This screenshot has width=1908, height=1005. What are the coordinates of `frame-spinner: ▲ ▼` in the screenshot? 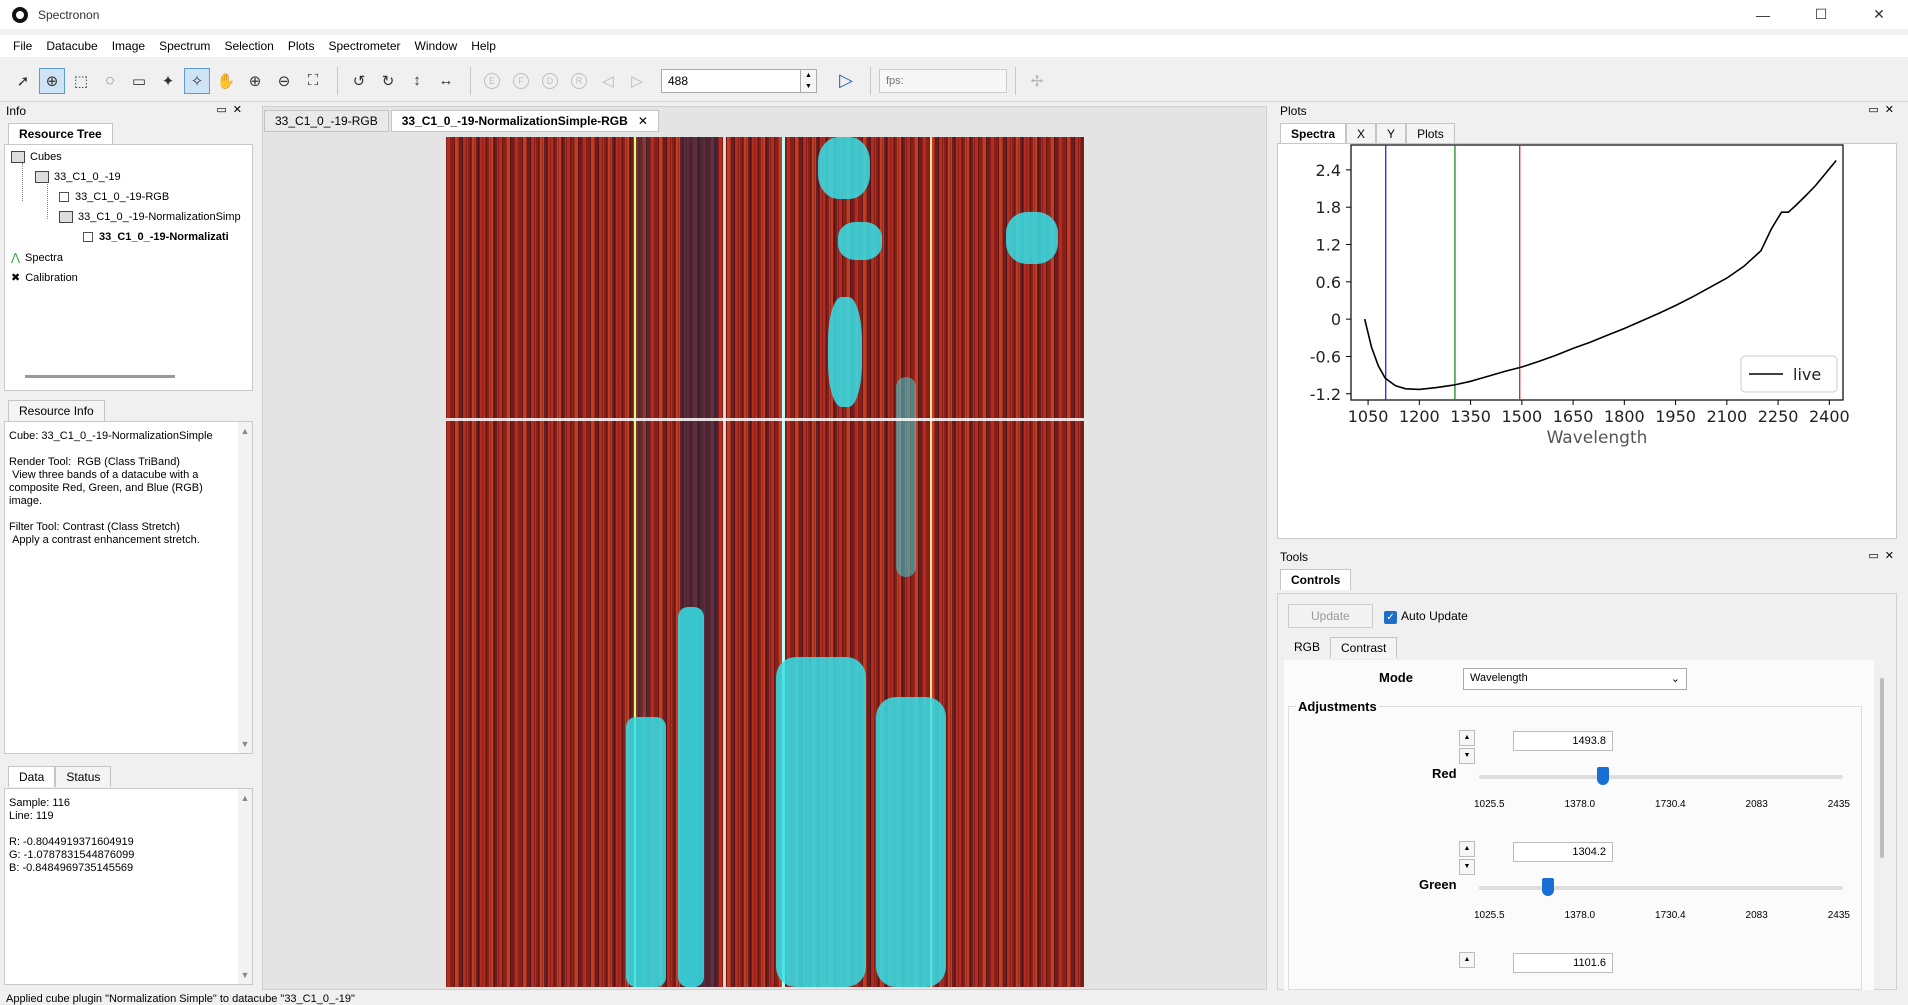 It's located at (809, 80).